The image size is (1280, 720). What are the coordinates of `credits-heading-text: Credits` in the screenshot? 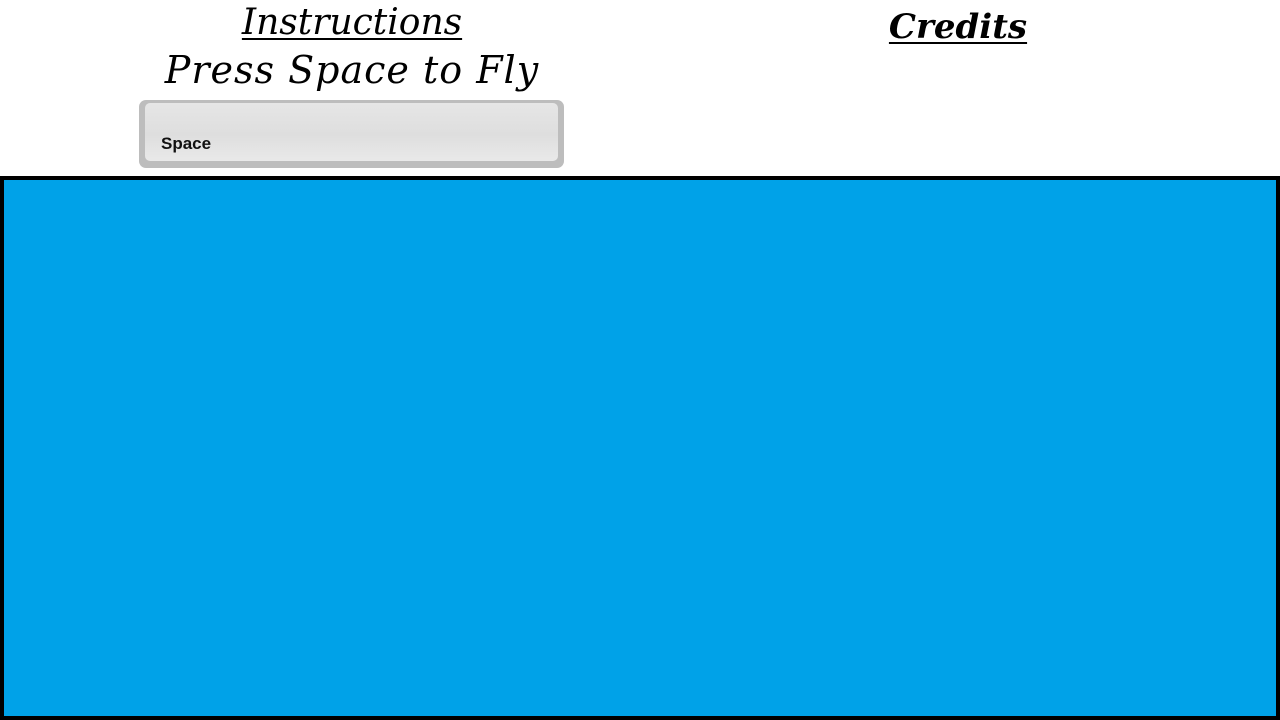 It's located at (958, 27).